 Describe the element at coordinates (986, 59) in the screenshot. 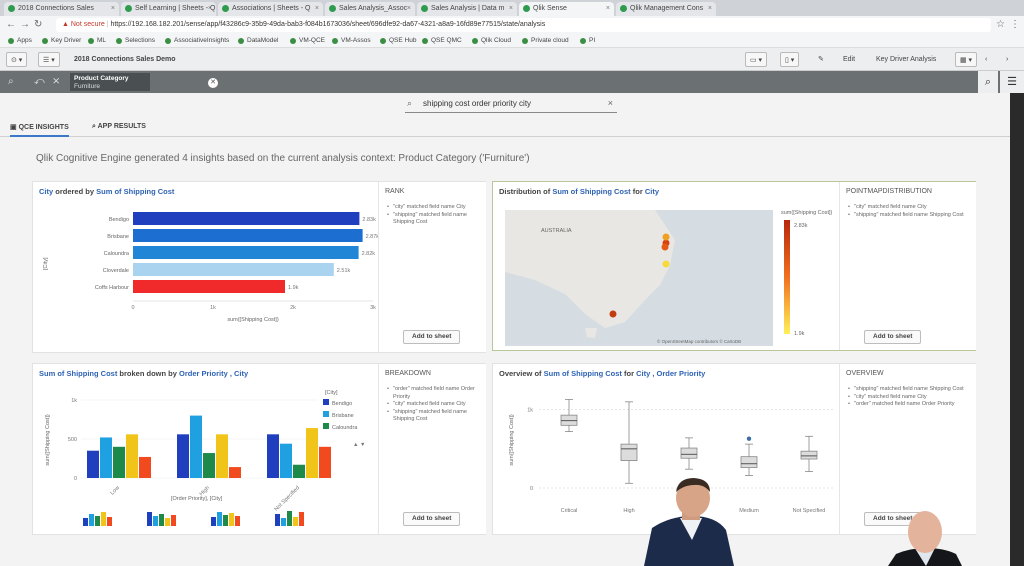

I see `previous-sheet-icon: ‹` at that location.